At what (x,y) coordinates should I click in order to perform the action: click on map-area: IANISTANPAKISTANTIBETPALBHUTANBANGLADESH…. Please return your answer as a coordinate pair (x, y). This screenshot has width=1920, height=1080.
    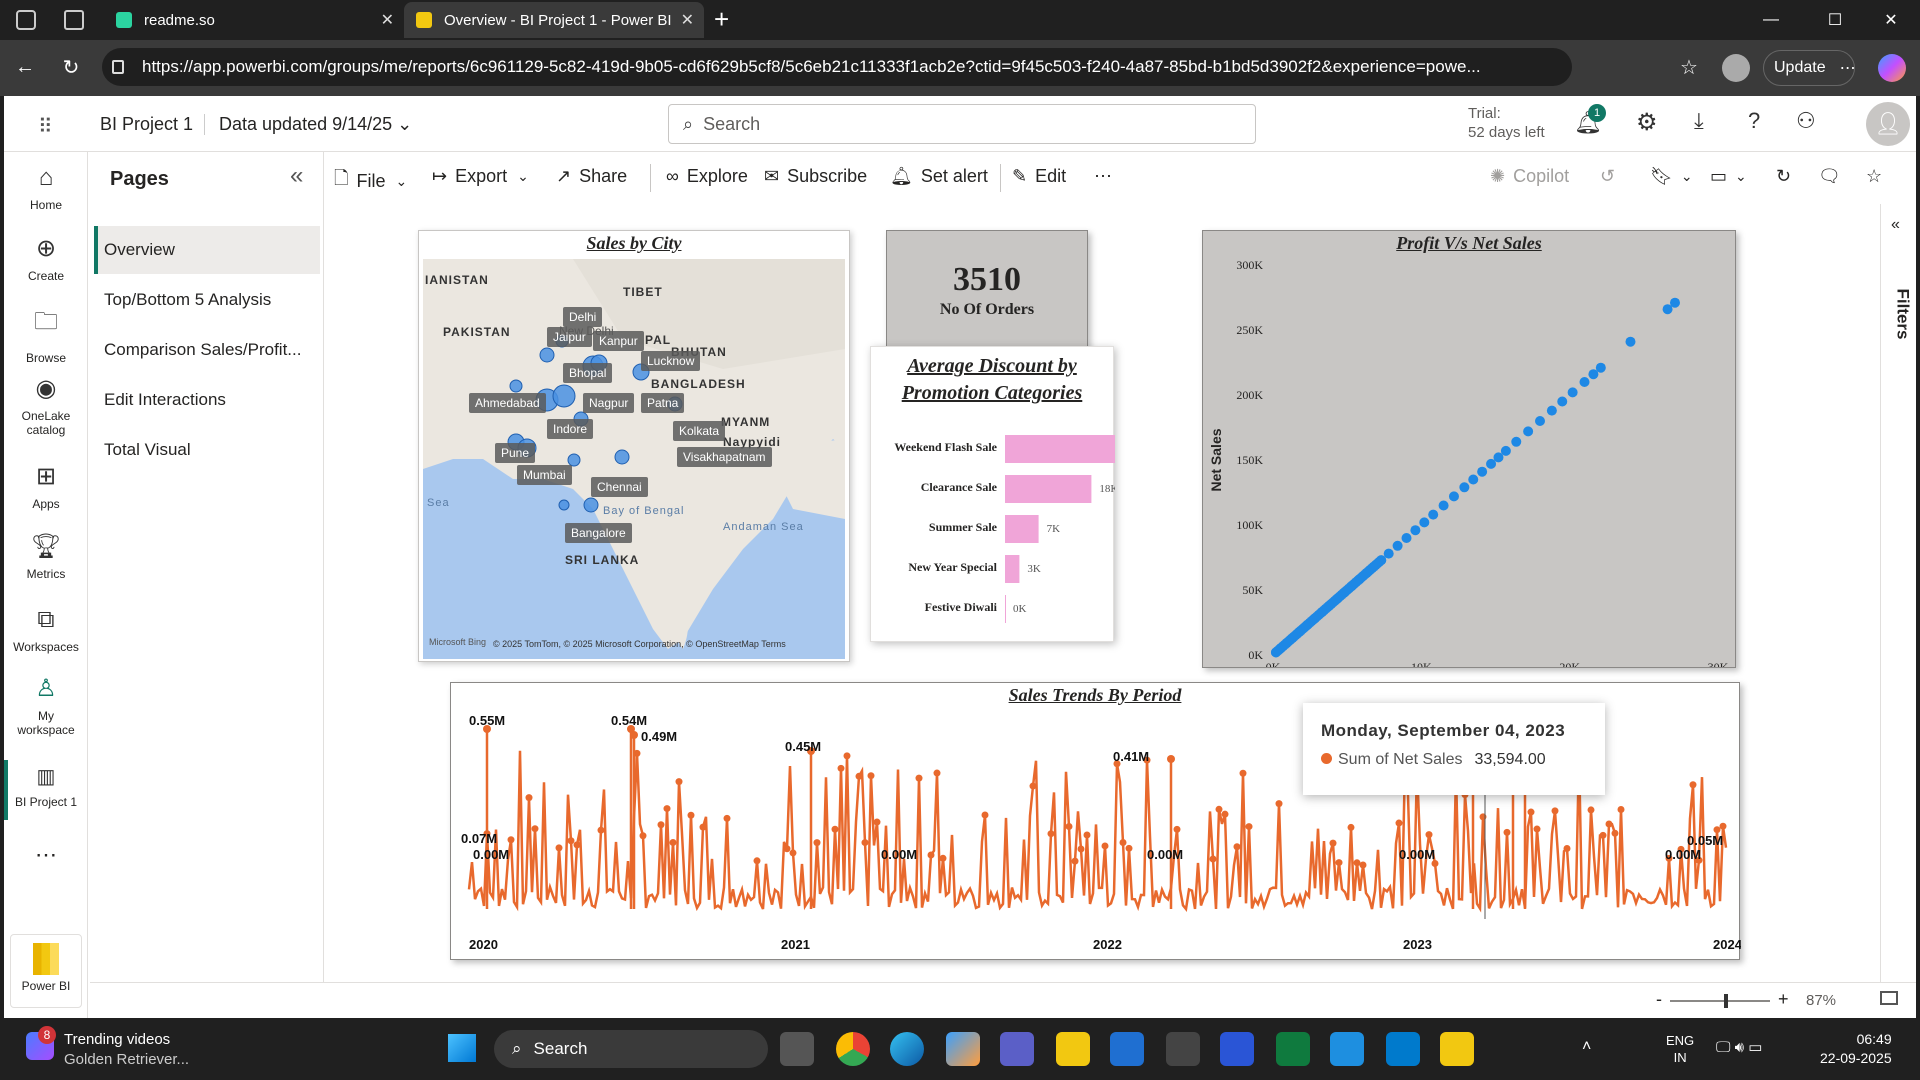
    Looking at the image, I should click on (634, 459).